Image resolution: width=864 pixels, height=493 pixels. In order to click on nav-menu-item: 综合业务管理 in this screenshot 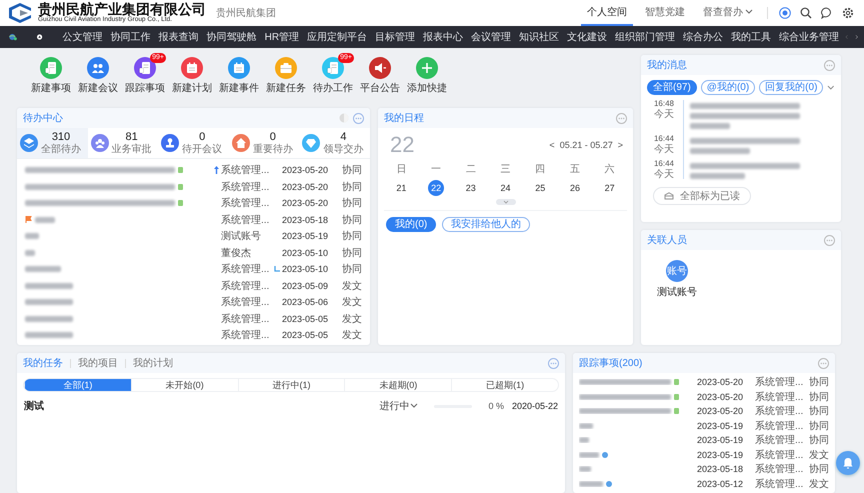, I will do `click(809, 37)`.